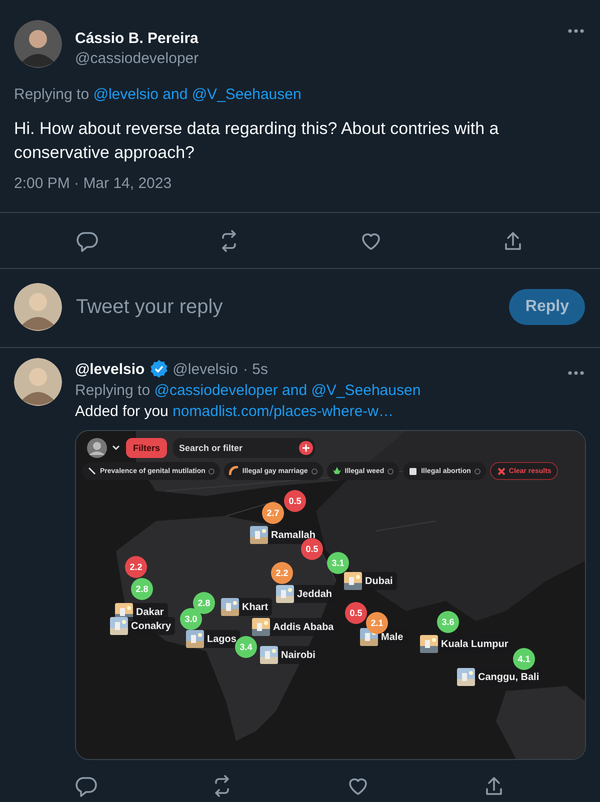  I want to click on tweet-text: Hi. How about reverse data regarding this? About contries with a conservative approach?, so click(257, 141).